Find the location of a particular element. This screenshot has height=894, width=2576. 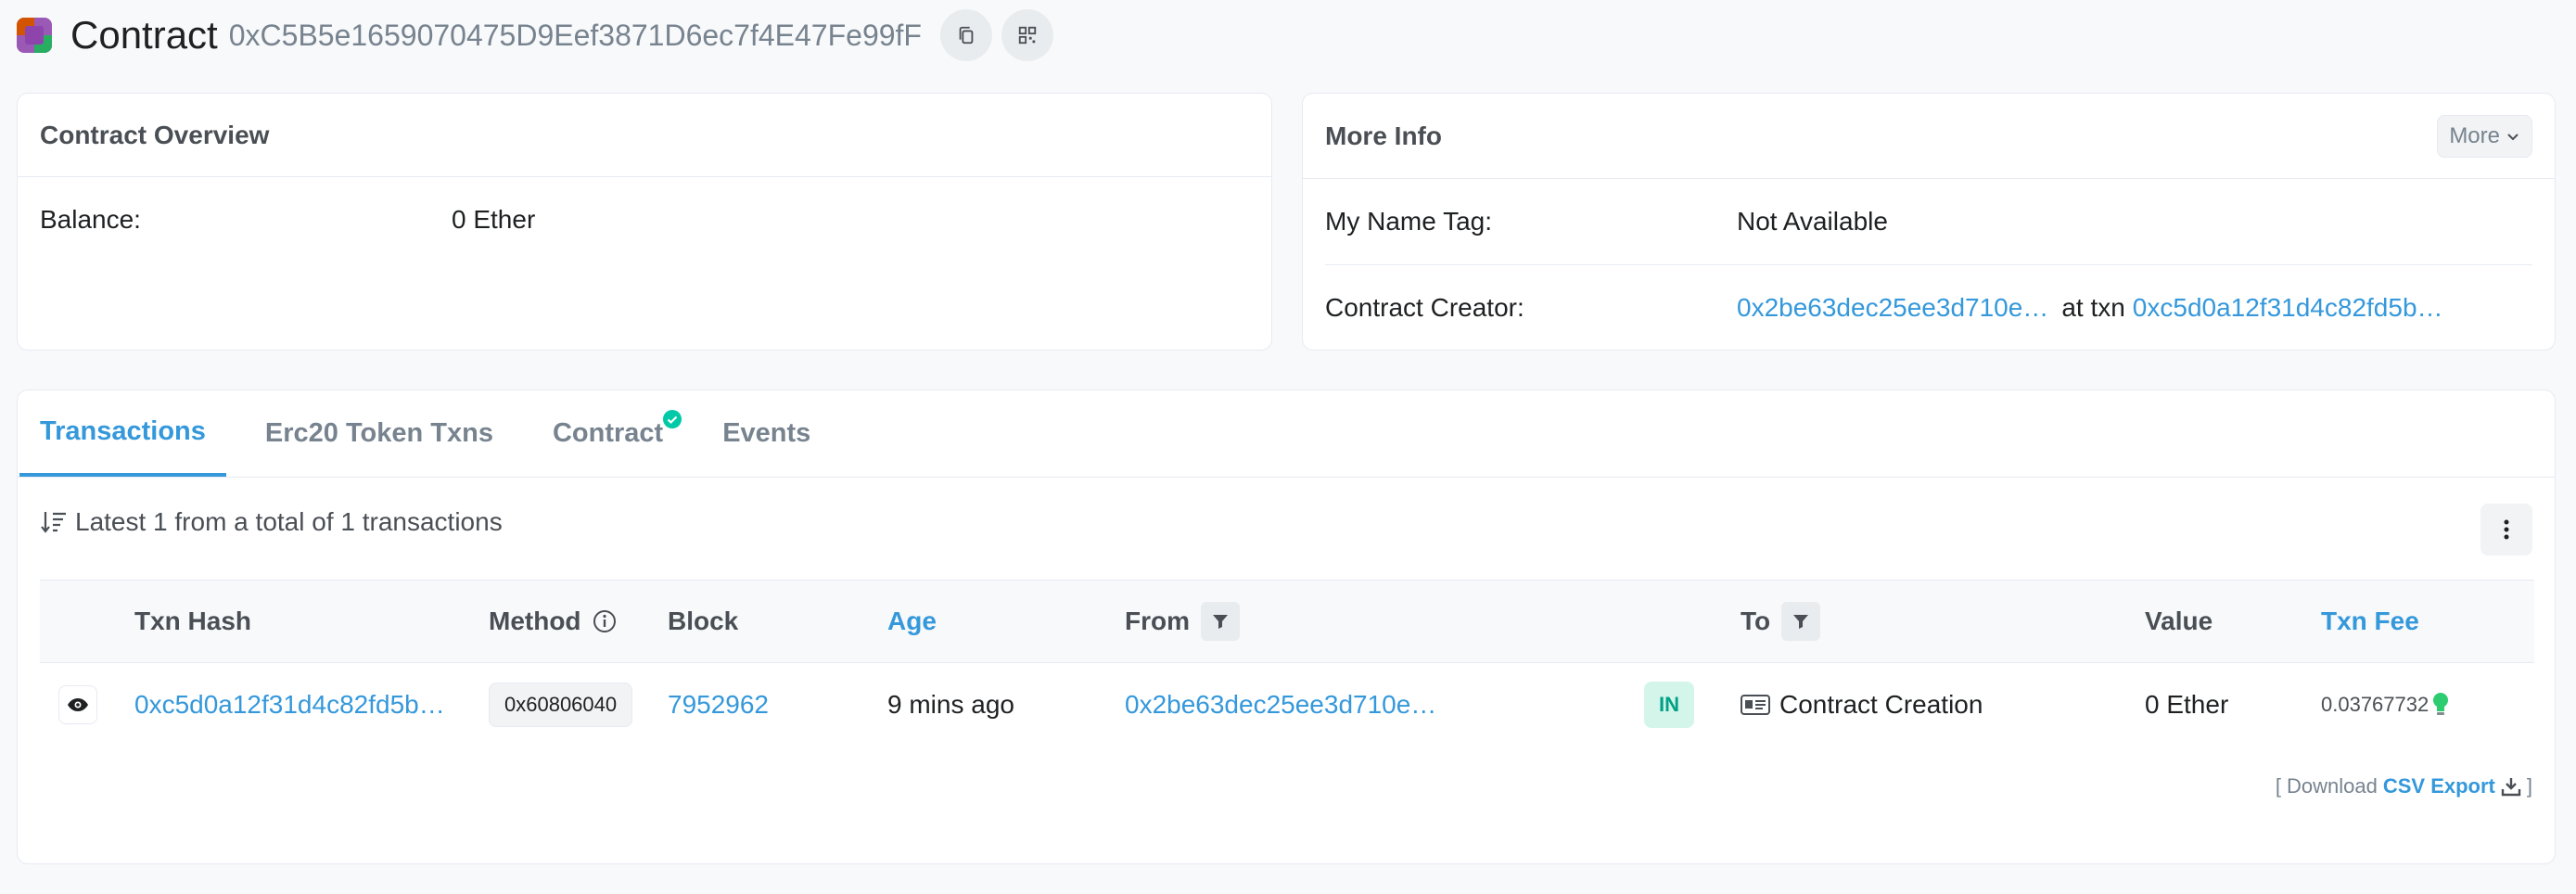

tab-contract: Contract is located at coordinates (608, 434).